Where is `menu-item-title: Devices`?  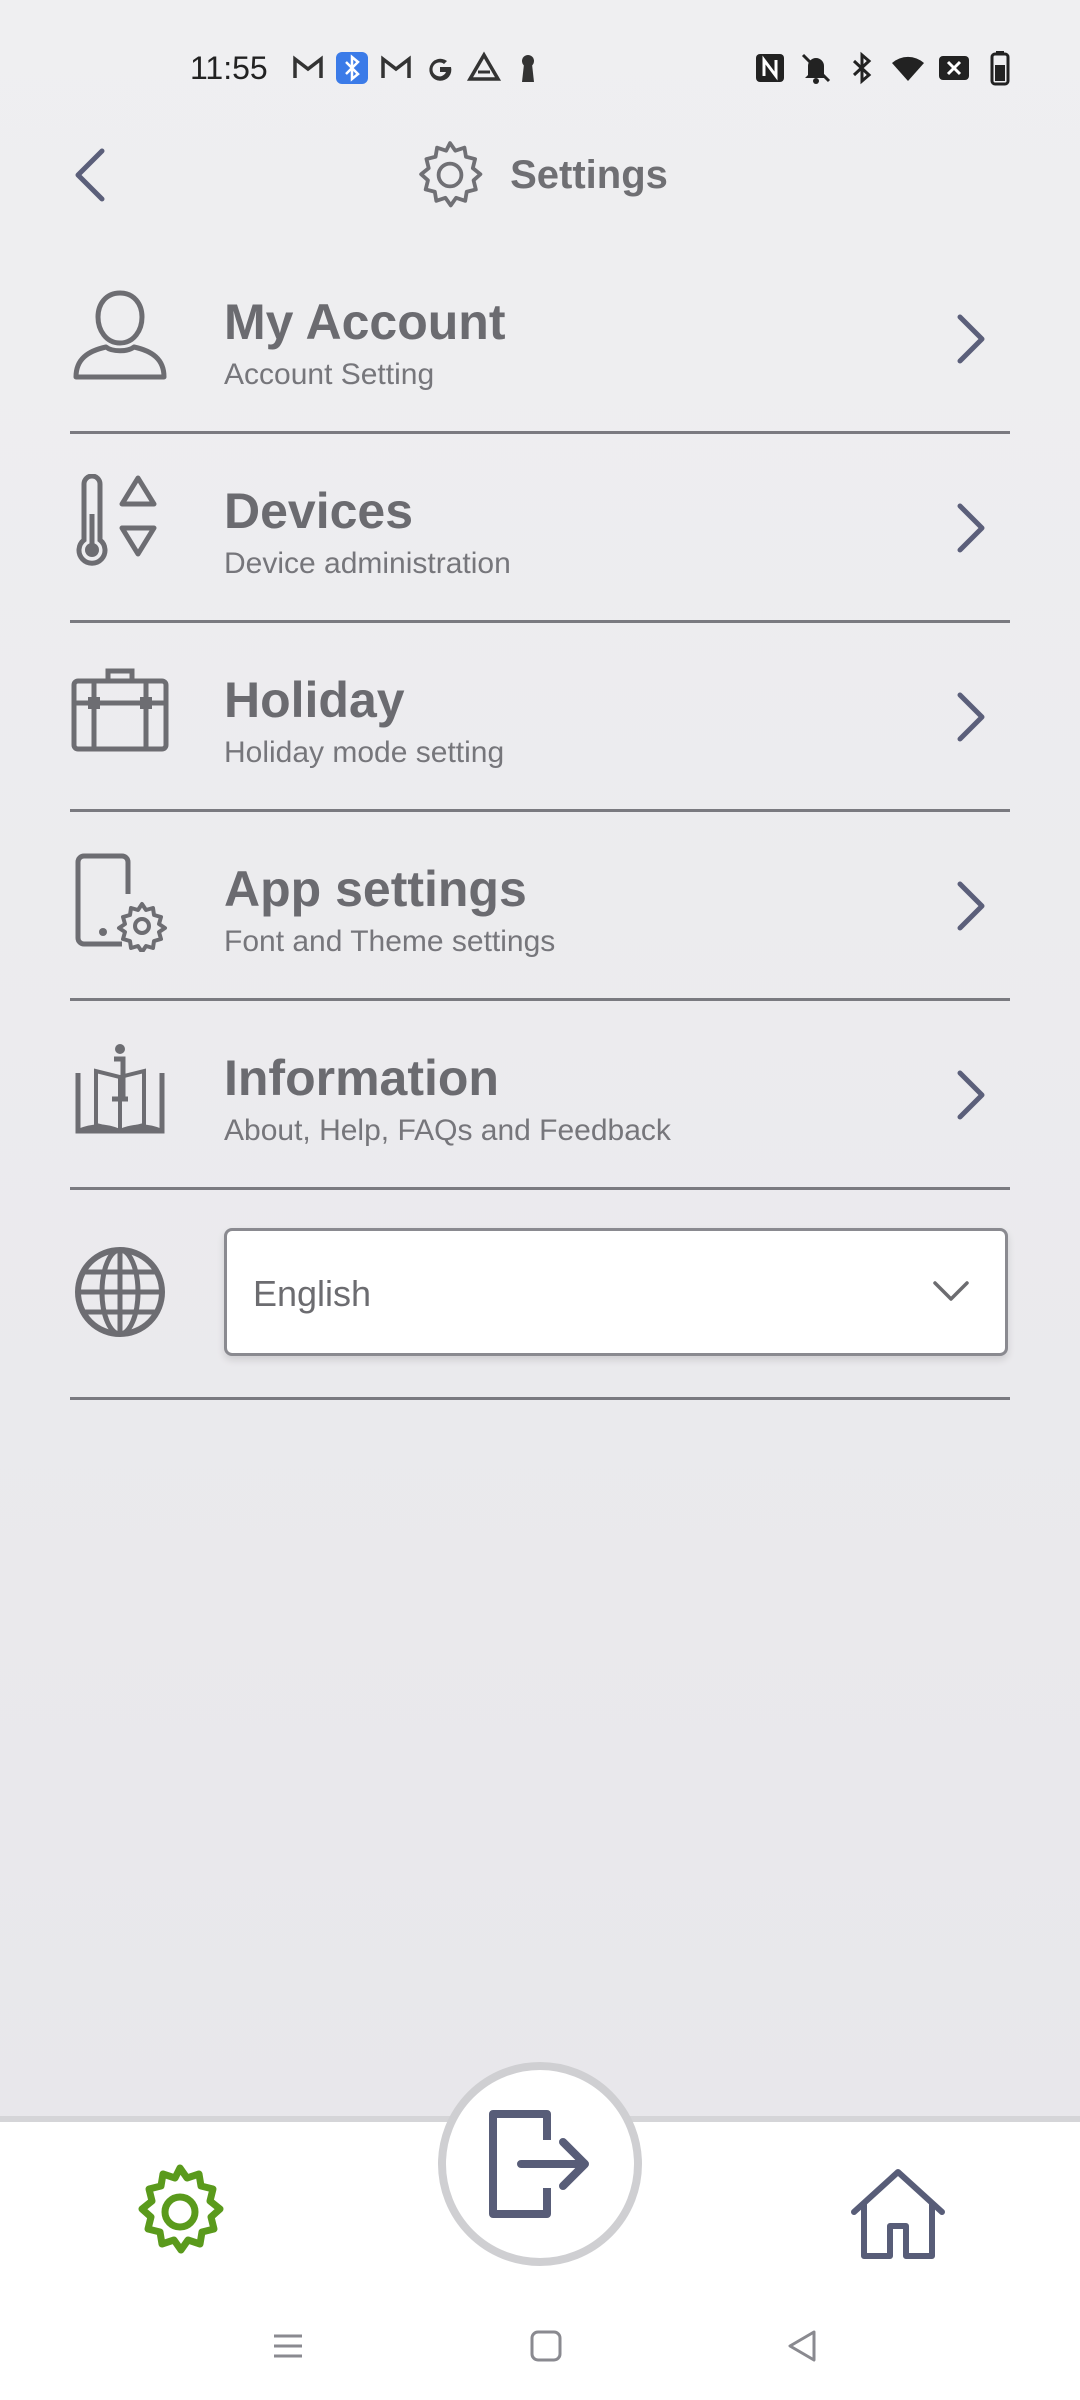
menu-item-title: Devices is located at coordinates (319, 511).